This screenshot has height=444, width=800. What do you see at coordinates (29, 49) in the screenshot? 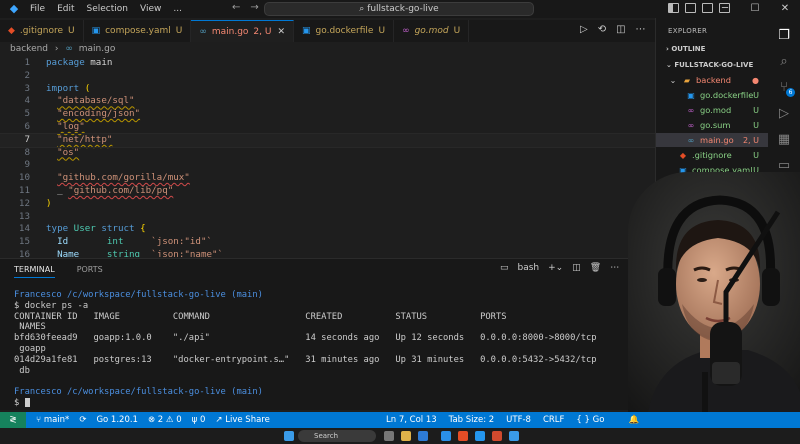
I see `breadcrumb-folder: backend` at bounding box center [29, 49].